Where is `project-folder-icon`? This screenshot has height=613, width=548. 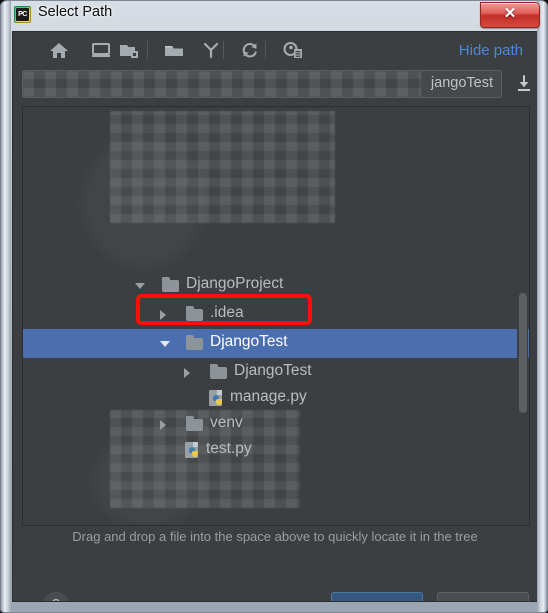
project-folder-icon is located at coordinates (129, 50).